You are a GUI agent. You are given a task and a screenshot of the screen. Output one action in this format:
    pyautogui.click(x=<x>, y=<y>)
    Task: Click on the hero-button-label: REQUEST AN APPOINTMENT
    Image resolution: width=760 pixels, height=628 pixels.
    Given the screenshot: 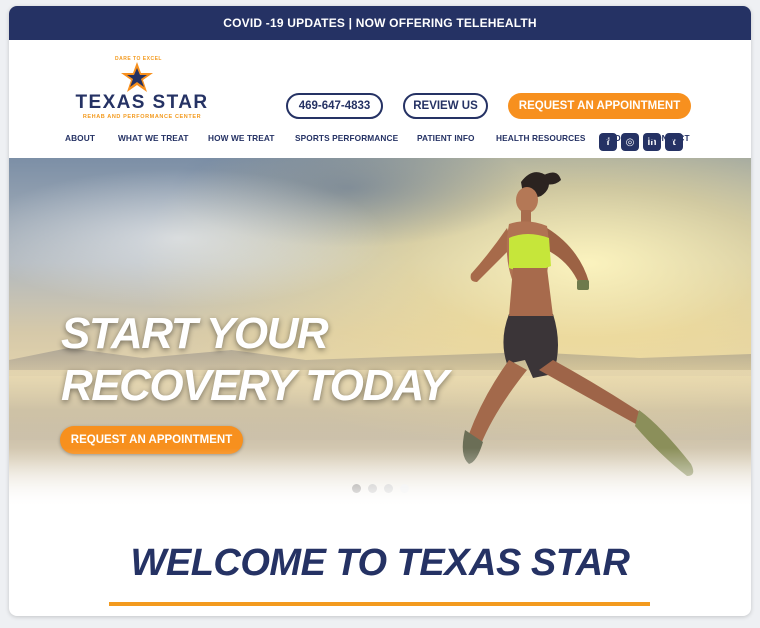 What is the action you would take?
    pyautogui.click(x=151, y=440)
    